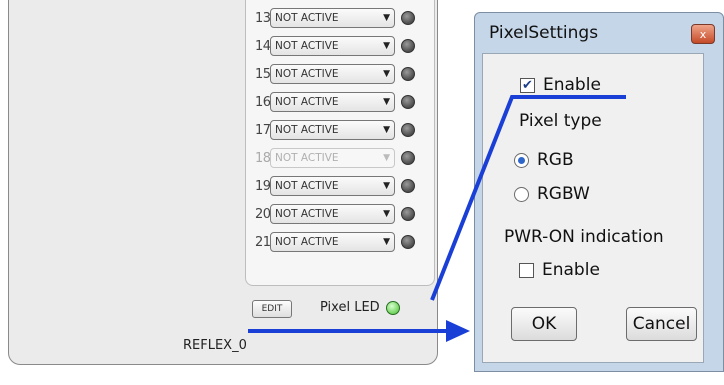  What do you see at coordinates (458, 331) in the screenshot?
I see `arrow-head-icon` at bounding box center [458, 331].